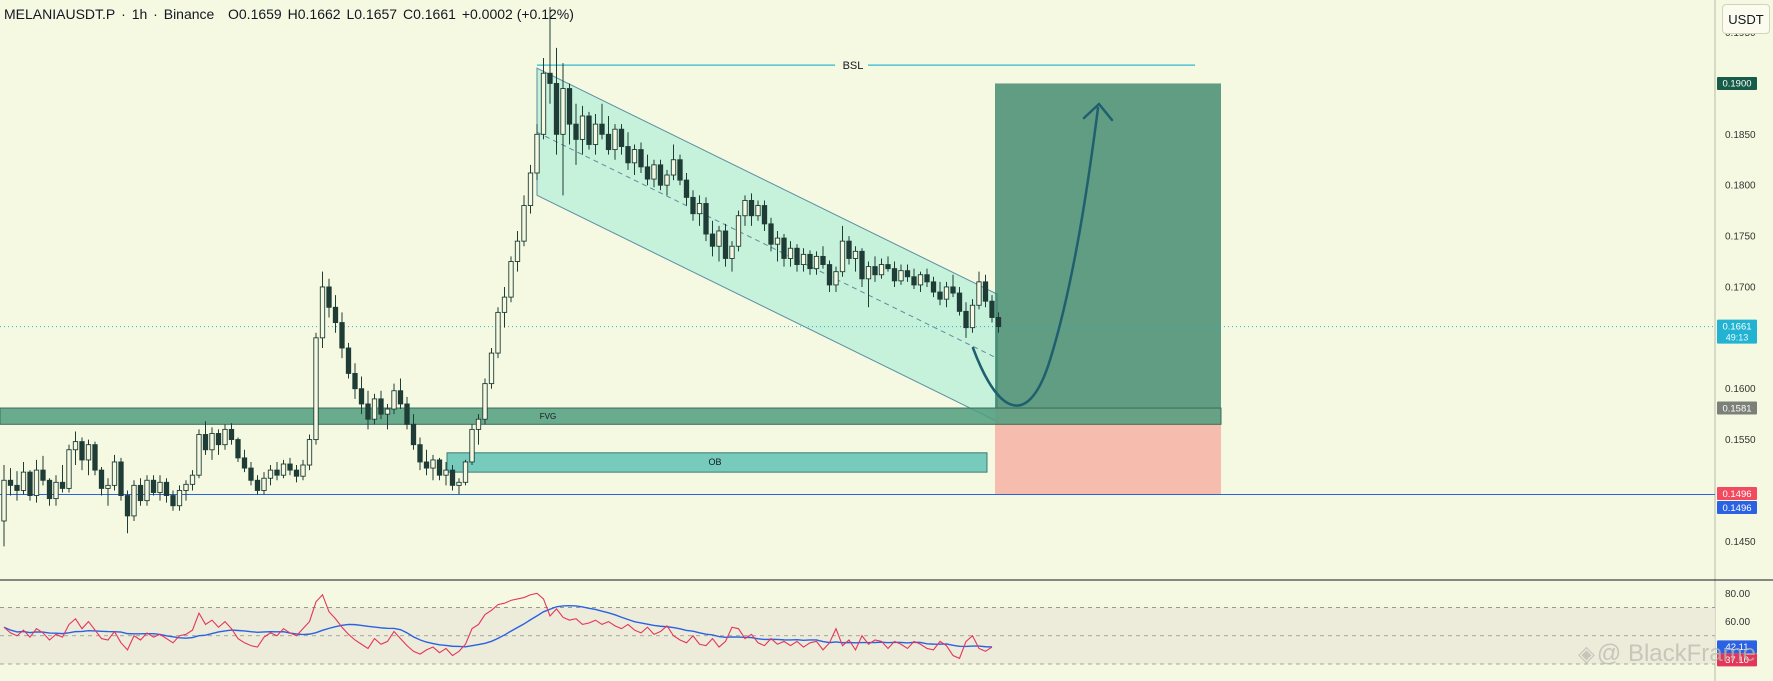  Describe the element at coordinates (140, 14) in the screenshot. I see `interval-label: 1h` at that location.